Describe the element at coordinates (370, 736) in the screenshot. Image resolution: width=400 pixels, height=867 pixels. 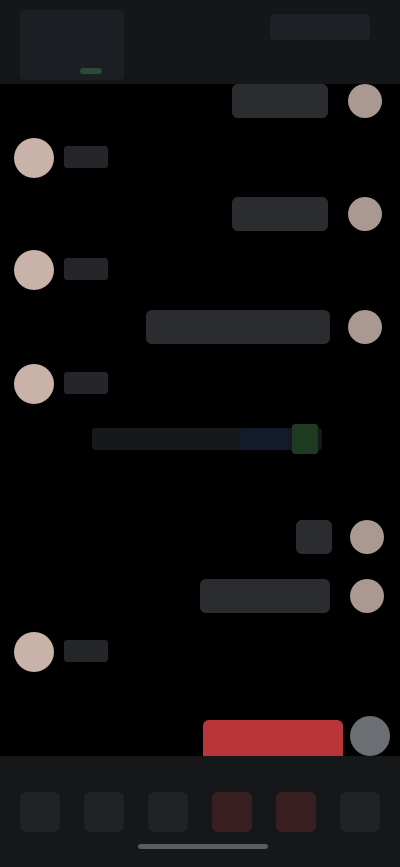
I see `circle-button-icon` at that location.